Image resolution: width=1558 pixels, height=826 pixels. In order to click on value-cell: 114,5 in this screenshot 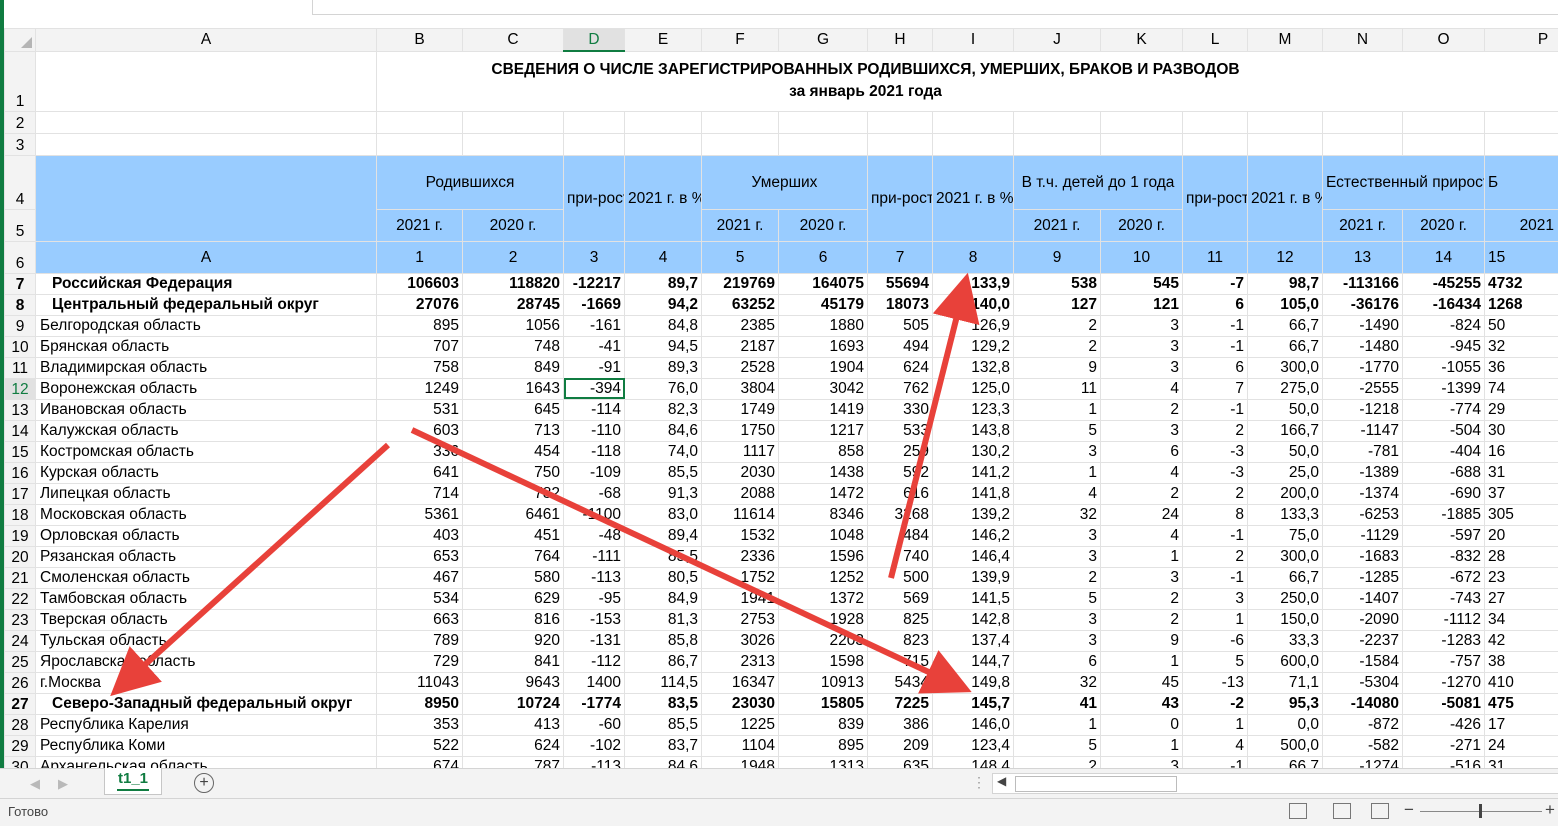, I will do `click(663, 682)`.